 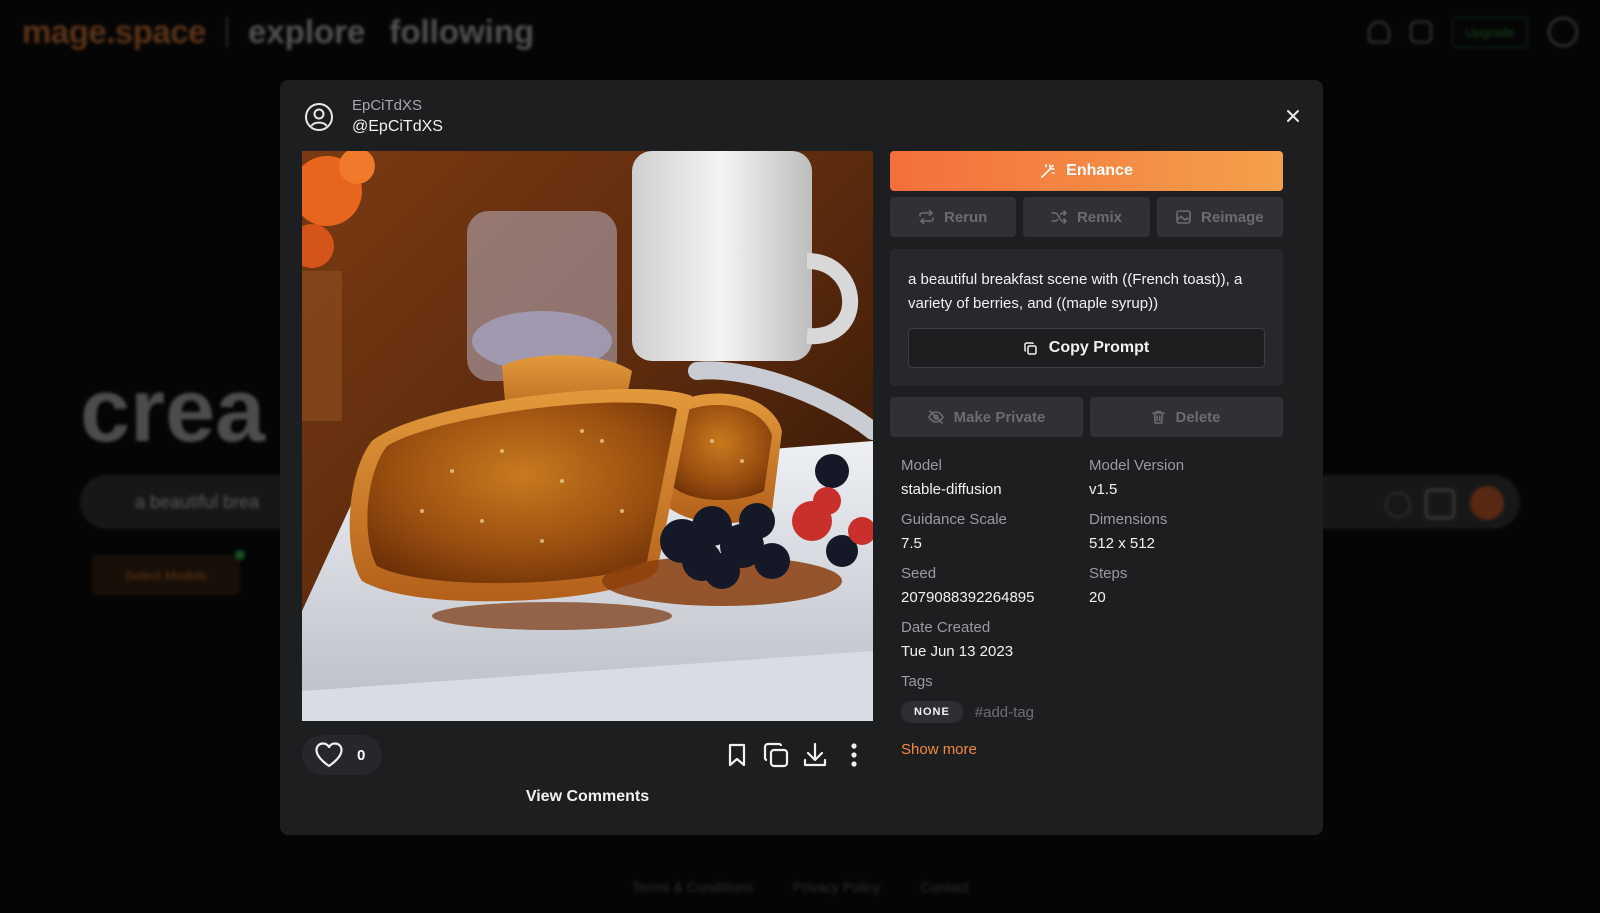 I want to click on delete-button: Delete, so click(x=1186, y=417).